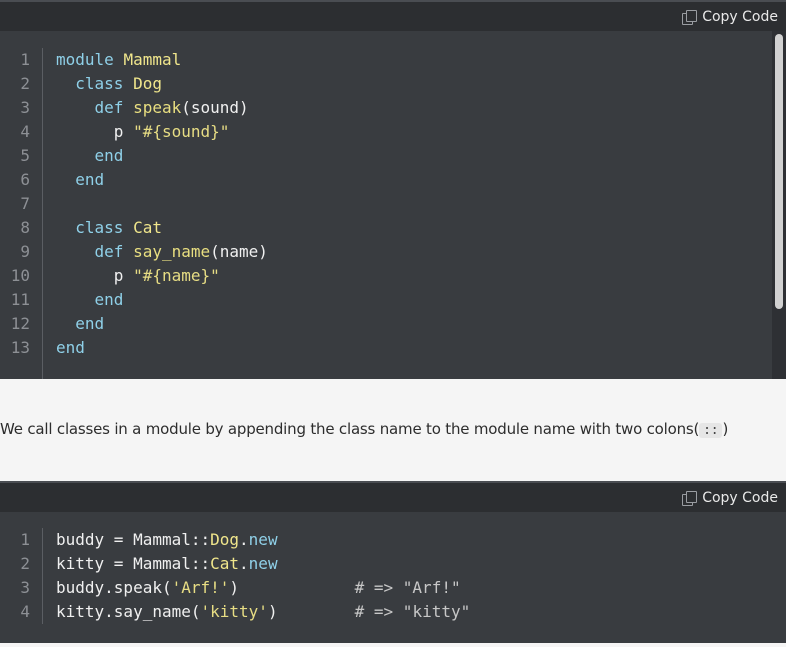  What do you see at coordinates (114, 587) in the screenshot?
I see `code-token: buddy.speak(` at bounding box center [114, 587].